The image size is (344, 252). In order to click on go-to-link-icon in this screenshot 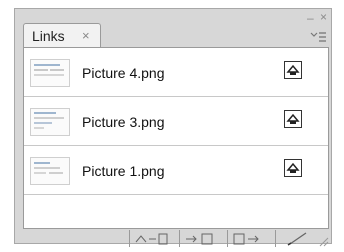, I will do `click(199, 239)`.